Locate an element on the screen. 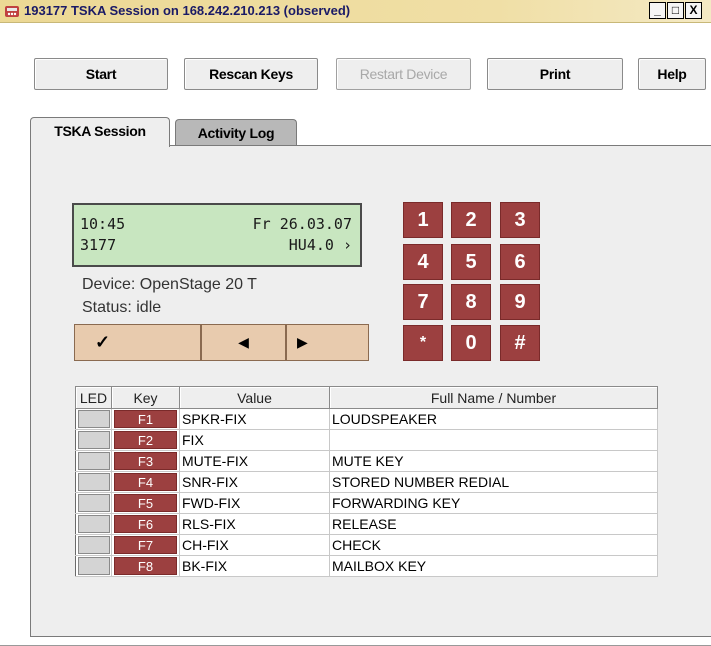 The height and width of the screenshot is (646, 711). close-button: X is located at coordinates (693, 10).